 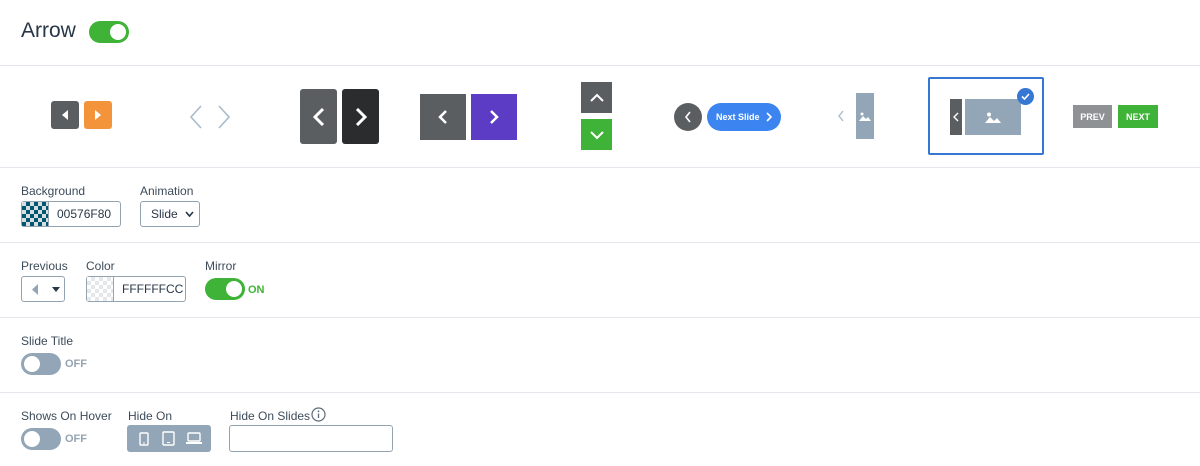 I want to click on style-4-next-button, so click(x=494, y=117).